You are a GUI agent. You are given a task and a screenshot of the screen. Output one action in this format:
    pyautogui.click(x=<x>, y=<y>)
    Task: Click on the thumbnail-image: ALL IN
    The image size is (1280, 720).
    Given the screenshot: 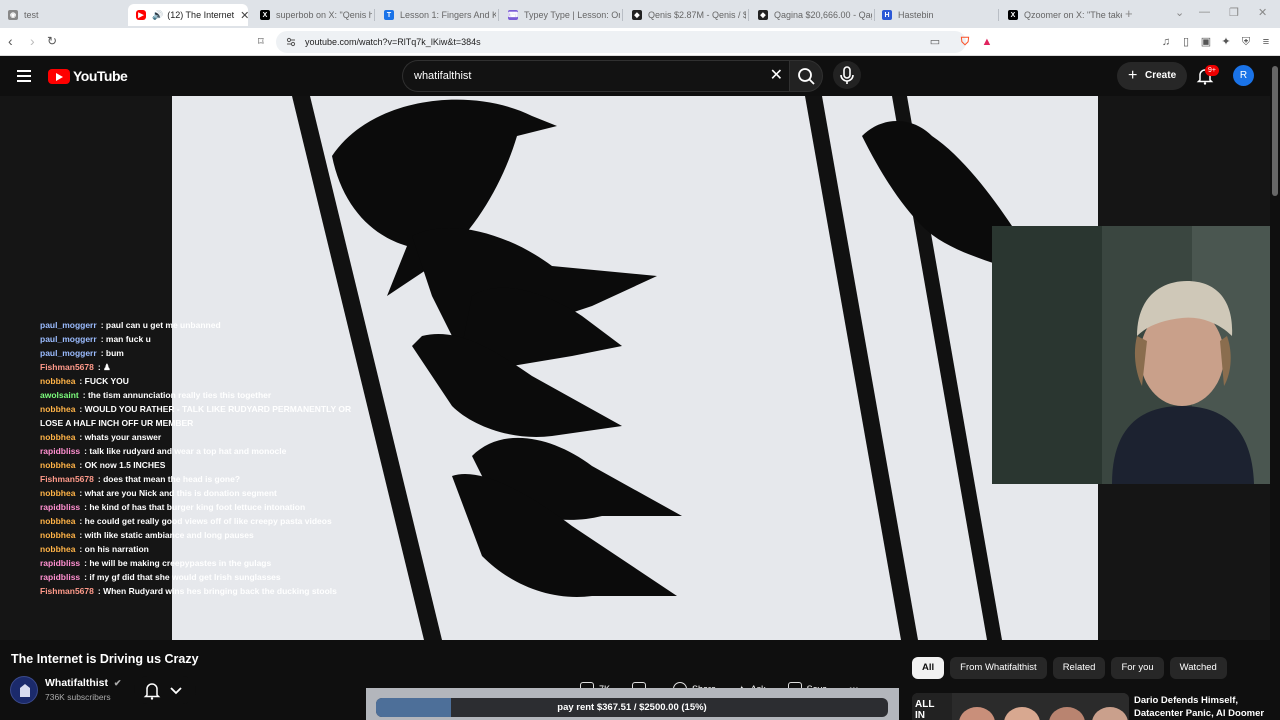 What is the action you would take?
    pyautogui.click(x=1020, y=706)
    